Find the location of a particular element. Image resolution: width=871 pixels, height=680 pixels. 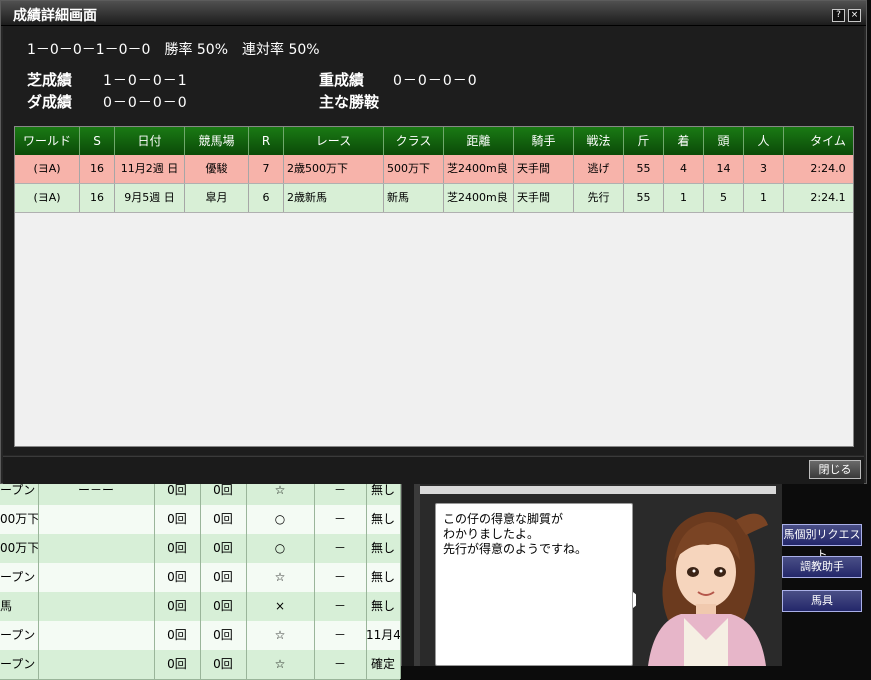

cell-col-field: 14 is located at coordinates (724, 169).